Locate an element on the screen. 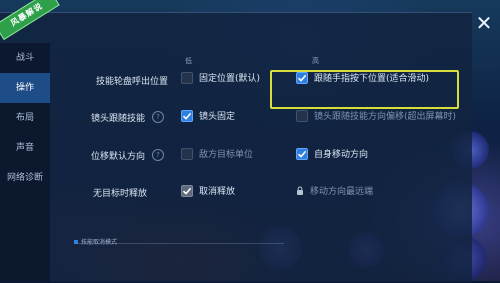  option-self-direction: 自身移动方向 is located at coordinates (332, 153).